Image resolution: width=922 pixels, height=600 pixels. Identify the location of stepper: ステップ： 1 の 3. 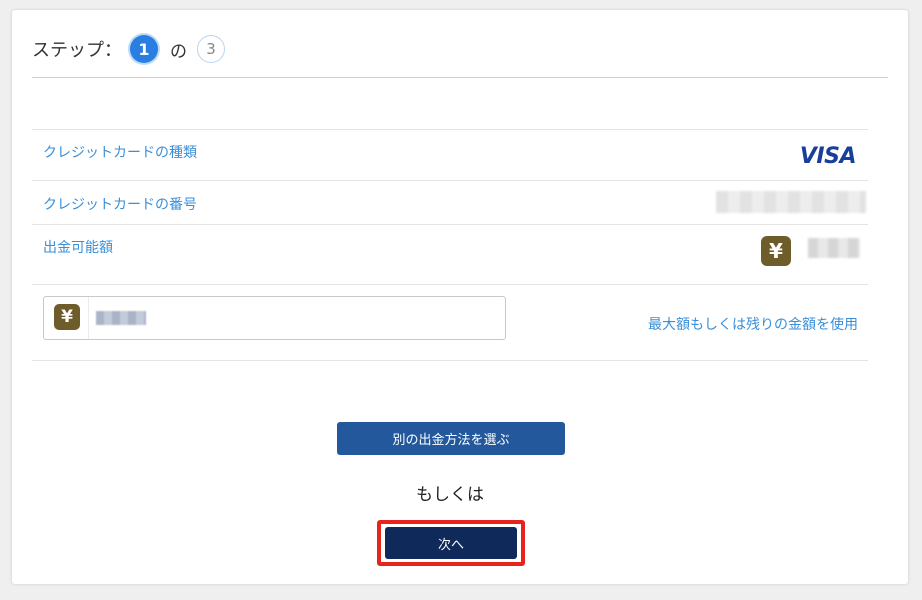
(128, 49).